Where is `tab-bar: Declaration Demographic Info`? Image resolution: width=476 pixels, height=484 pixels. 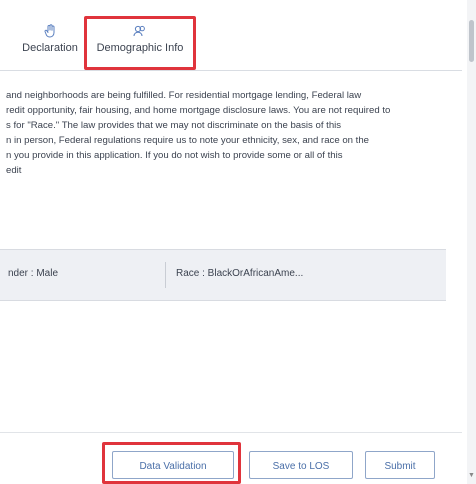 tab-bar: Declaration Demographic Info is located at coordinates (231, 35).